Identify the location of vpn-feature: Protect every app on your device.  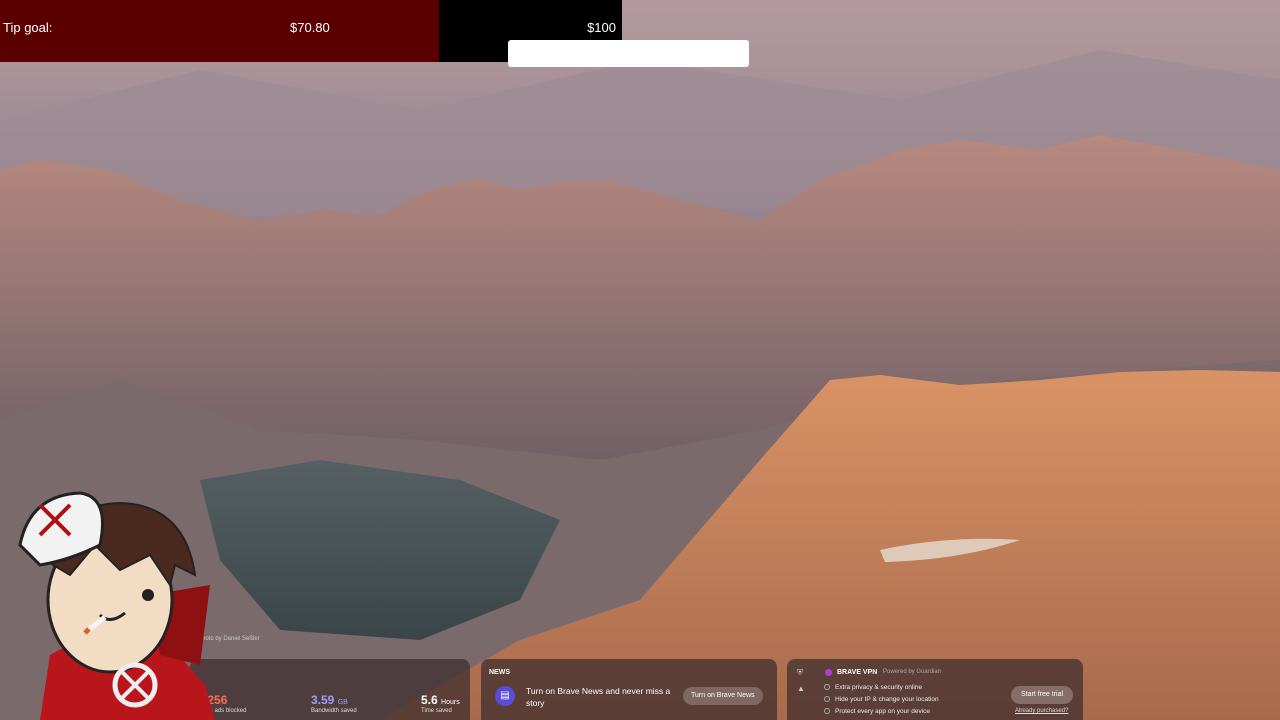
(877, 711).